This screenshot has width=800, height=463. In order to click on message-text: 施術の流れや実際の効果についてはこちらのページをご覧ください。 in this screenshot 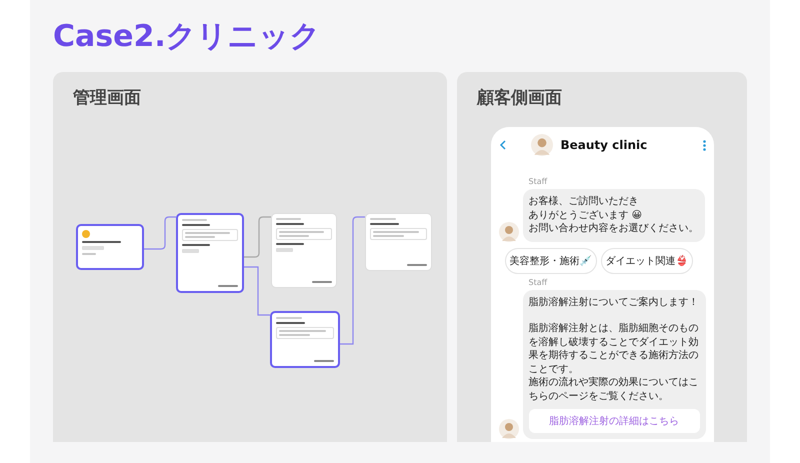, I will do `click(614, 389)`.